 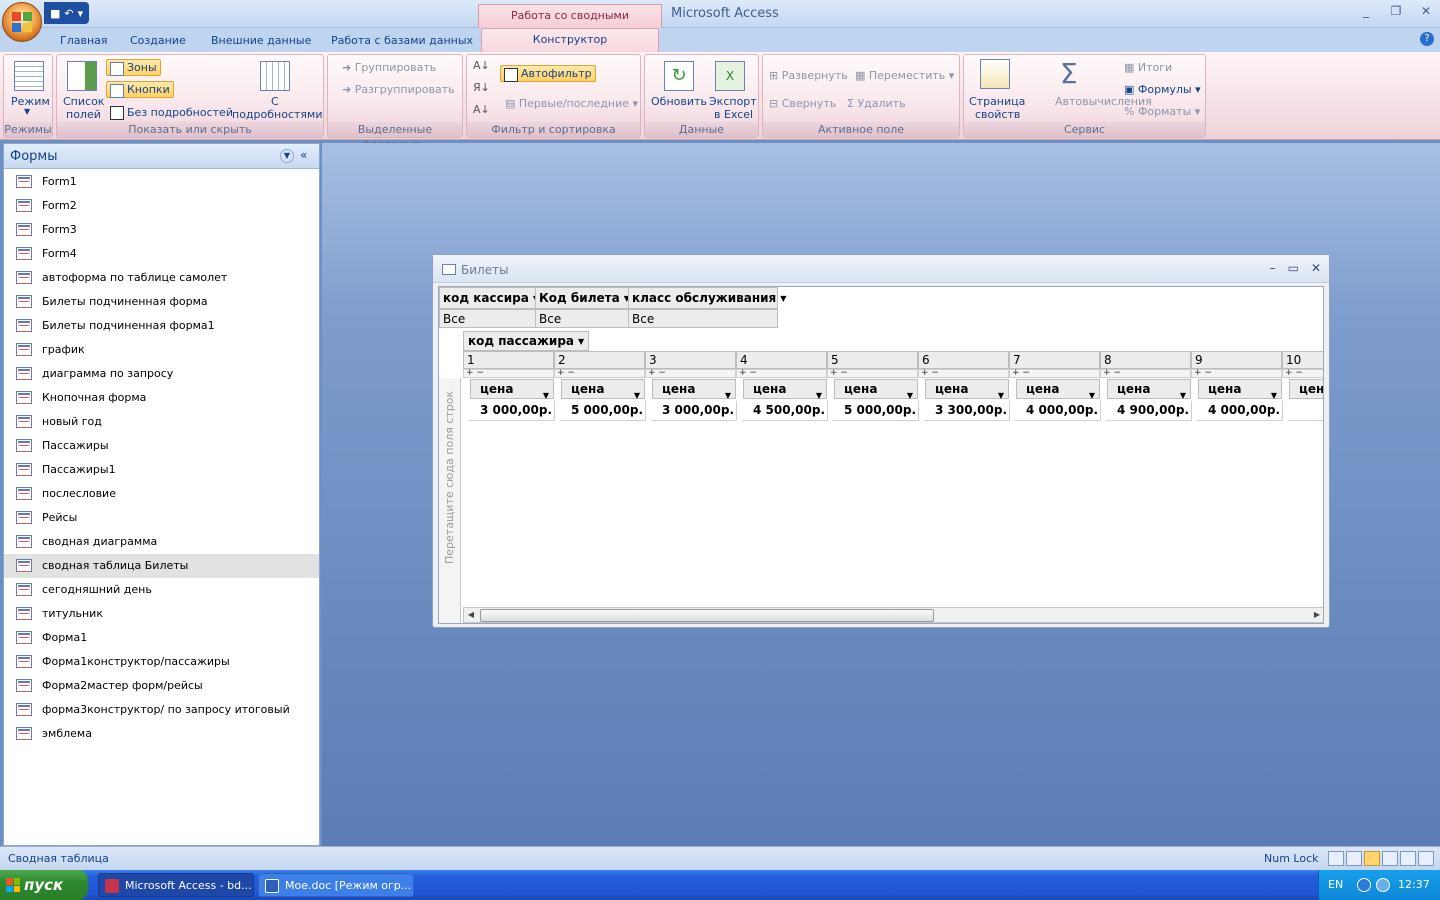 What do you see at coordinates (161, 446) in the screenshot?
I see `nav-item: Пассажиры` at bounding box center [161, 446].